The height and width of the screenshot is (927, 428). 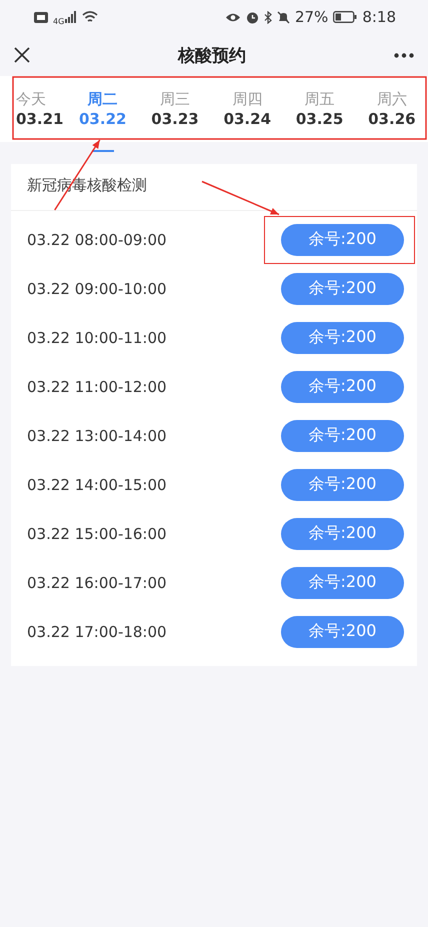 I want to click on clock-time: 8:18, so click(x=379, y=17).